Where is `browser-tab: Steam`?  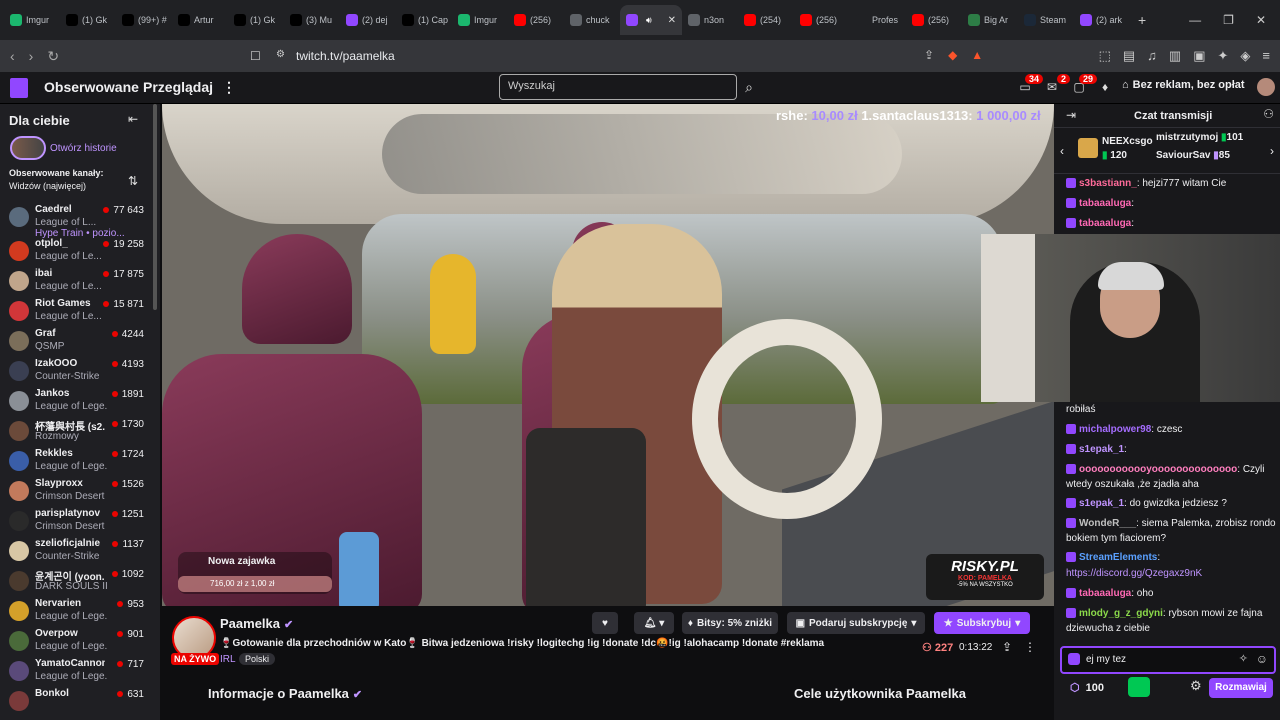
browser-tab: Steam is located at coordinates (1046, 20).